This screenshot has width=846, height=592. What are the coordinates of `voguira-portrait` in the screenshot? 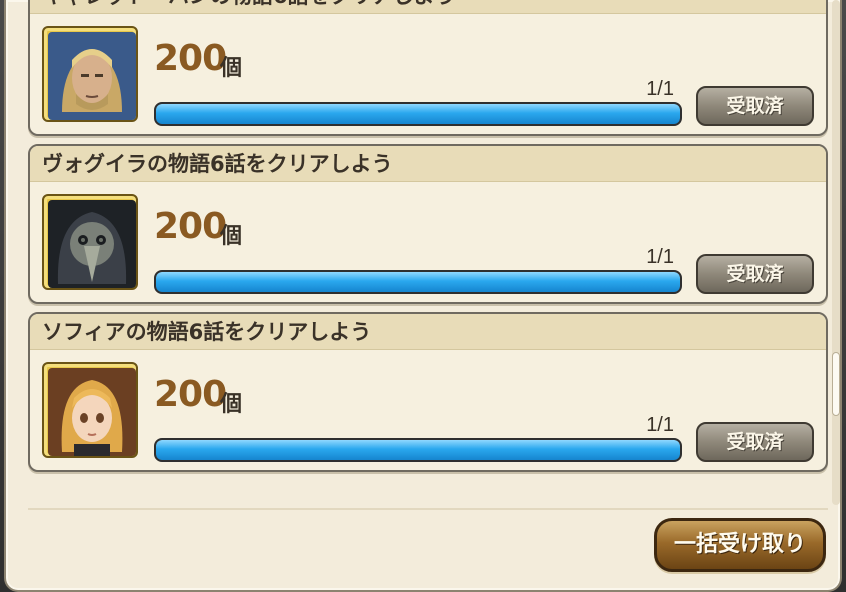 It's located at (90, 242).